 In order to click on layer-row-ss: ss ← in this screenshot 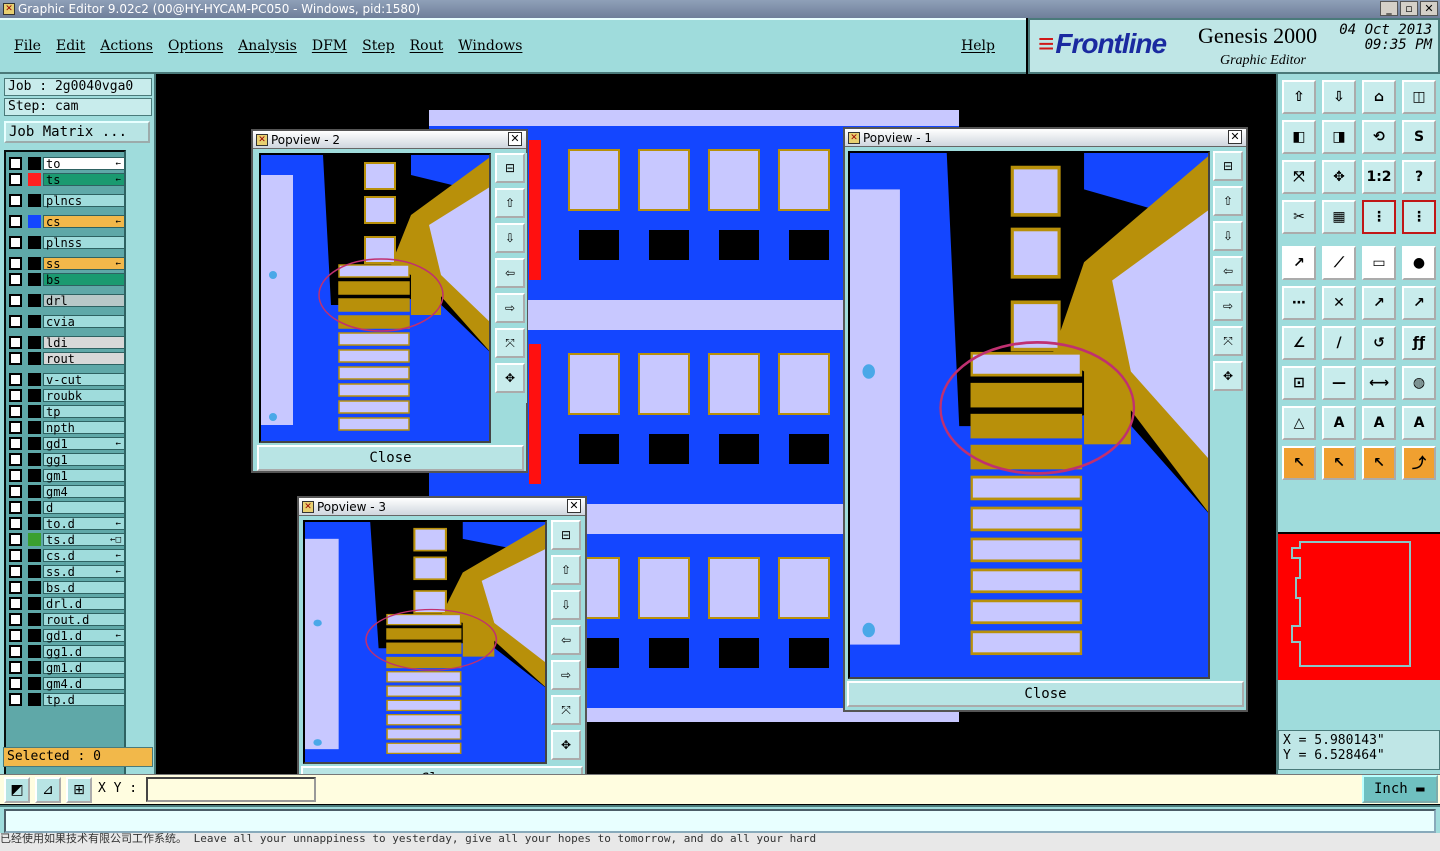, I will do `click(66, 263)`.